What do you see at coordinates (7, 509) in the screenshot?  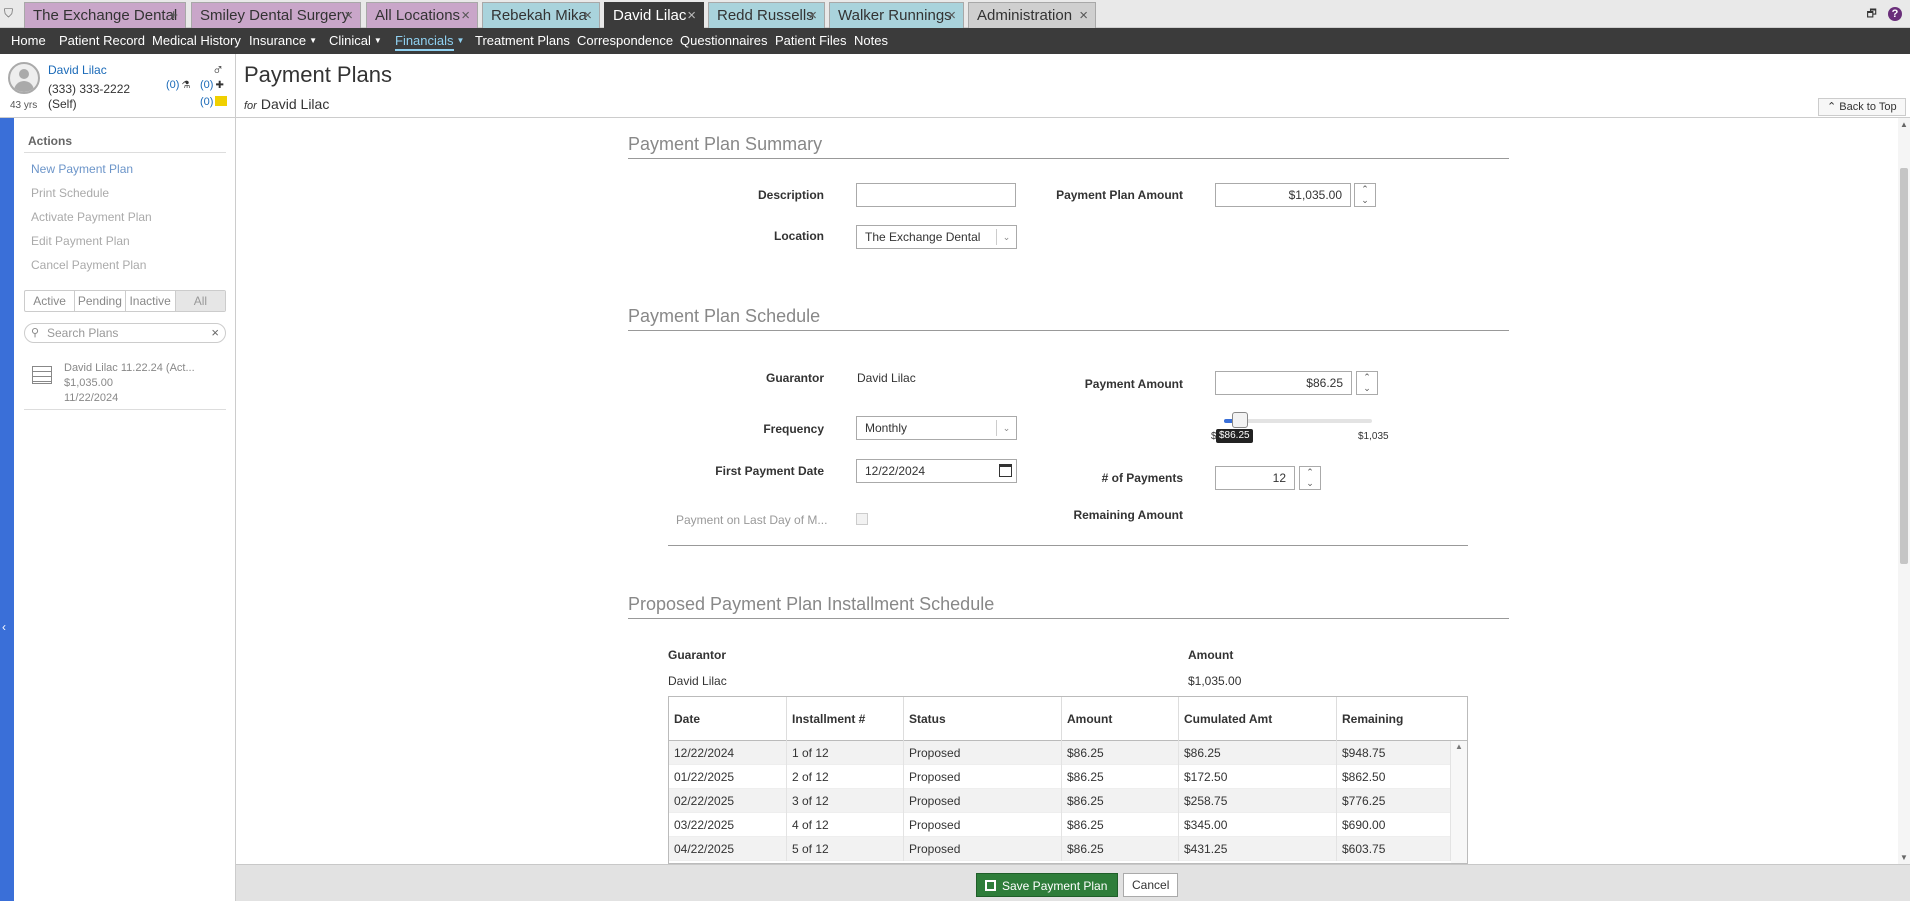 I see `collapse-sidebar-strip: ‹` at bounding box center [7, 509].